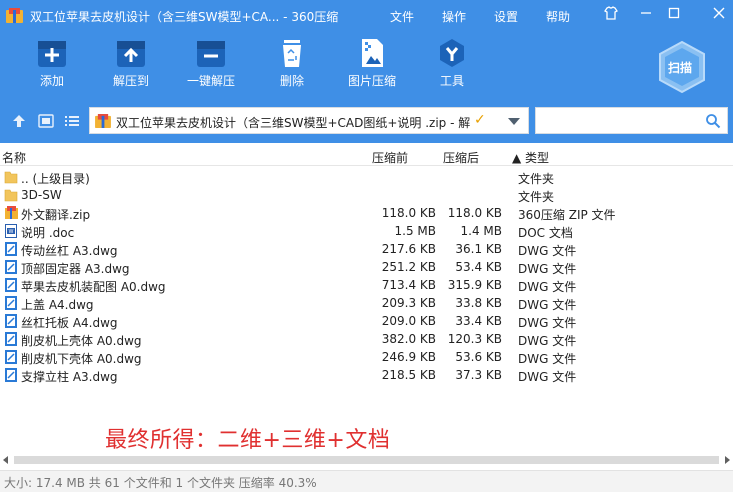 This screenshot has height=492, width=733. Describe the element at coordinates (474, 339) in the screenshot. I see `file-packed-size: 120.3 KB` at that location.